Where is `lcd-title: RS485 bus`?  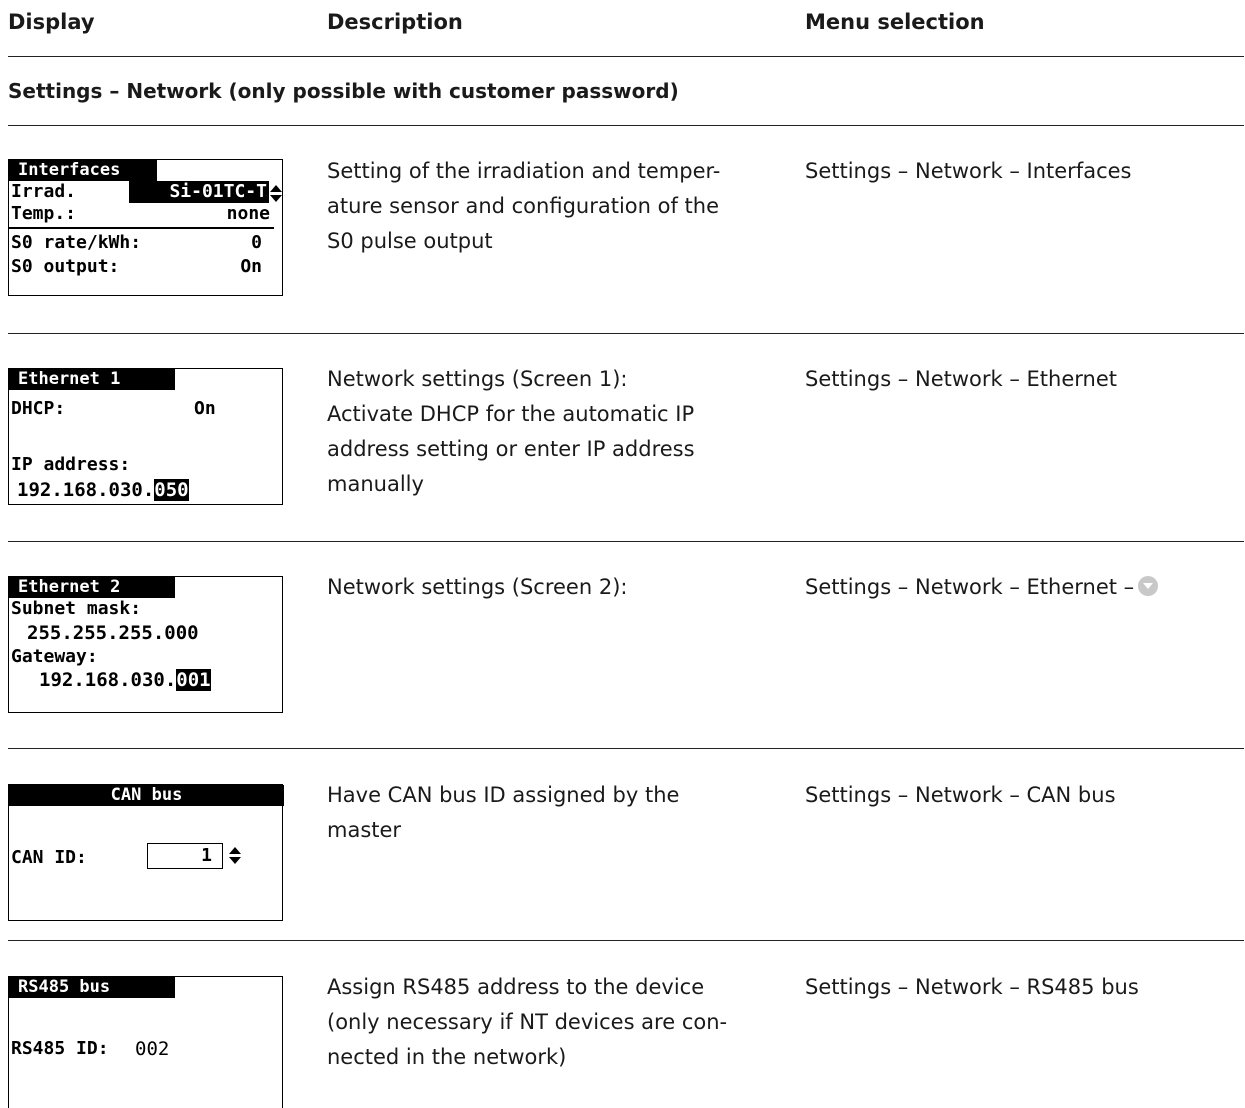
lcd-title: RS485 bus is located at coordinates (92, 987).